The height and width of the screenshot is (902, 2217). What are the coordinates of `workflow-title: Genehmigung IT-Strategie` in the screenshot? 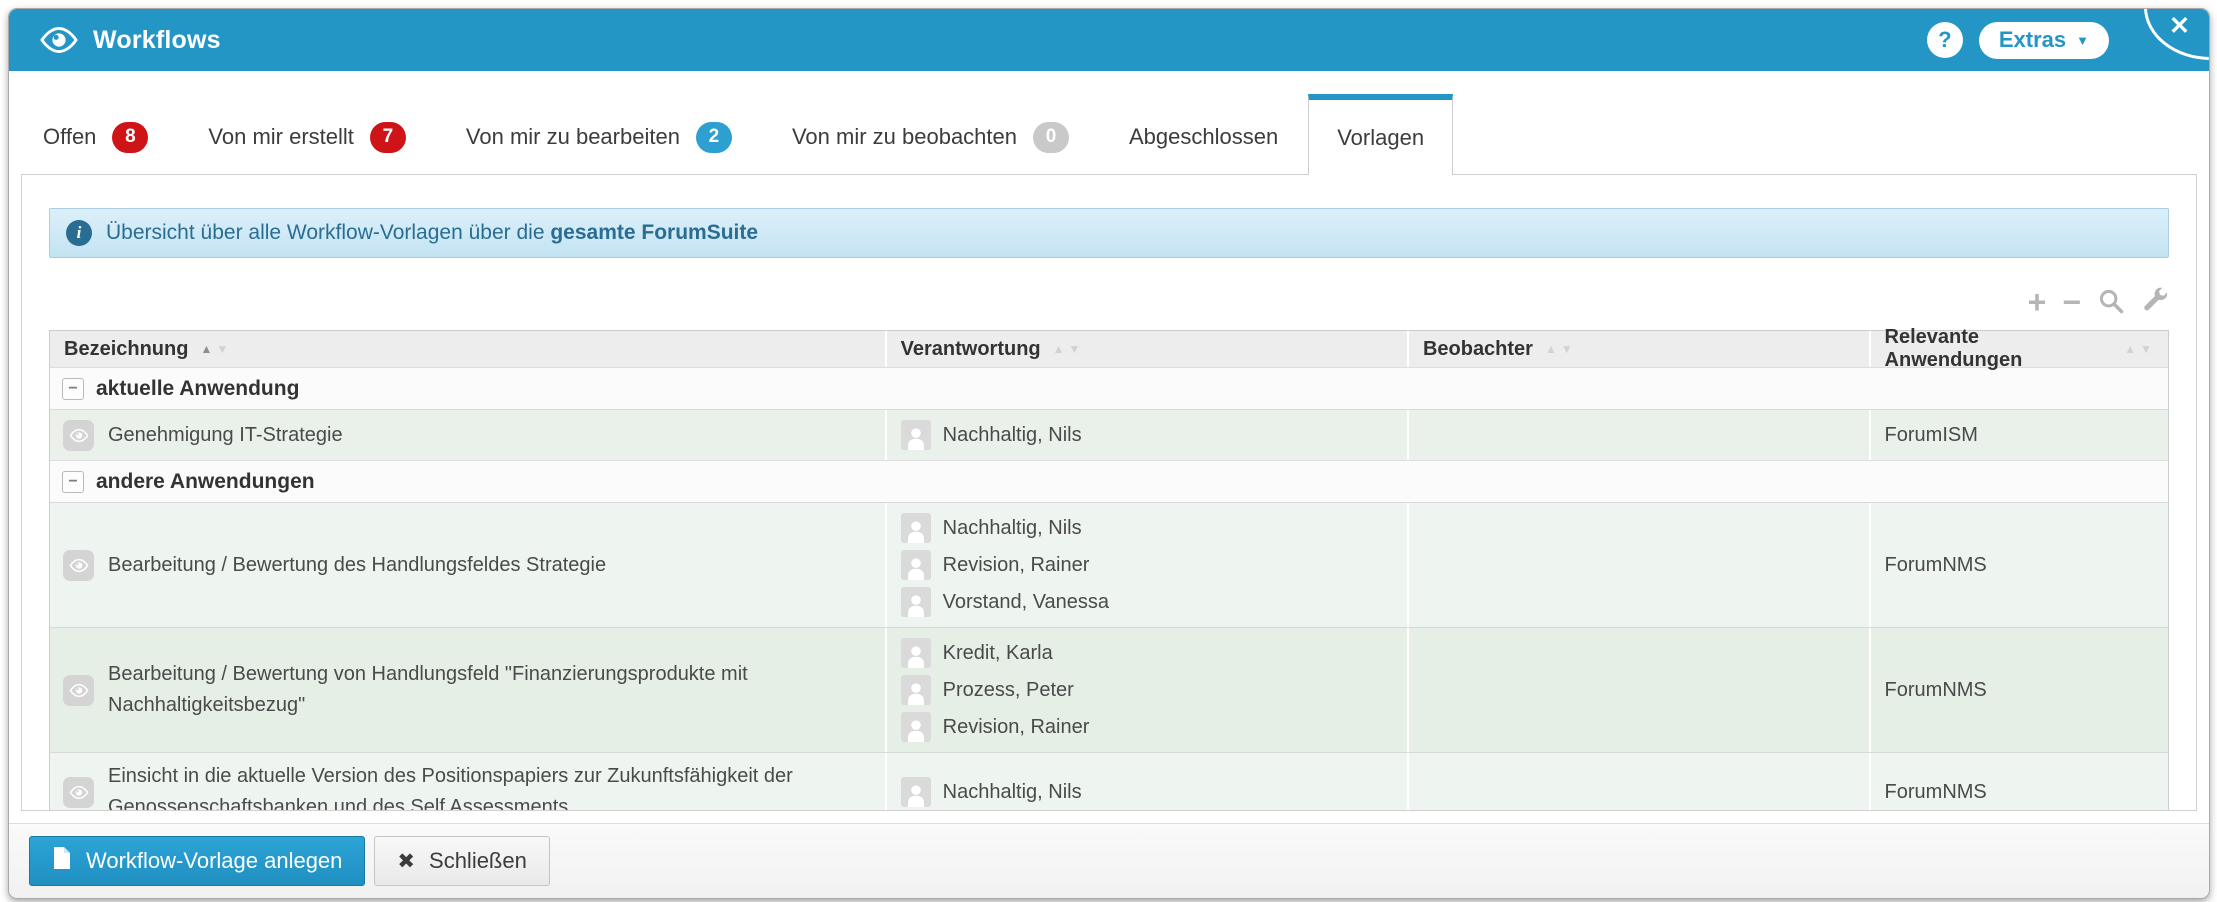 It's located at (225, 434).